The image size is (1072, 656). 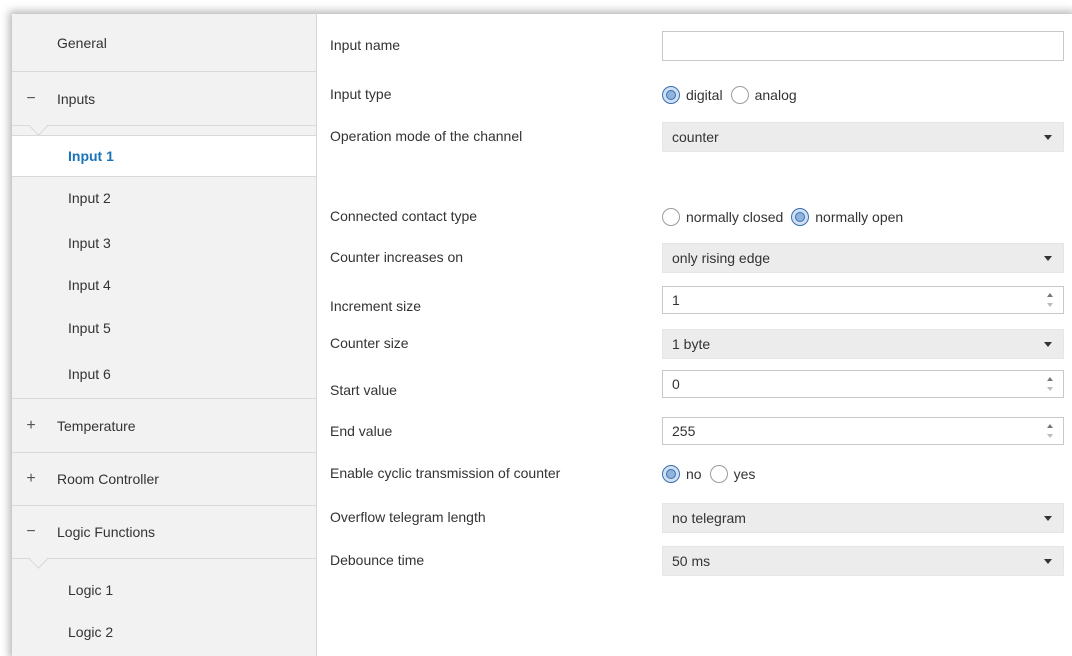 What do you see at coordinates (369, 343) in the screenshot?
I see `counter-size-label: Counter size` at bounding box center [369, 343].